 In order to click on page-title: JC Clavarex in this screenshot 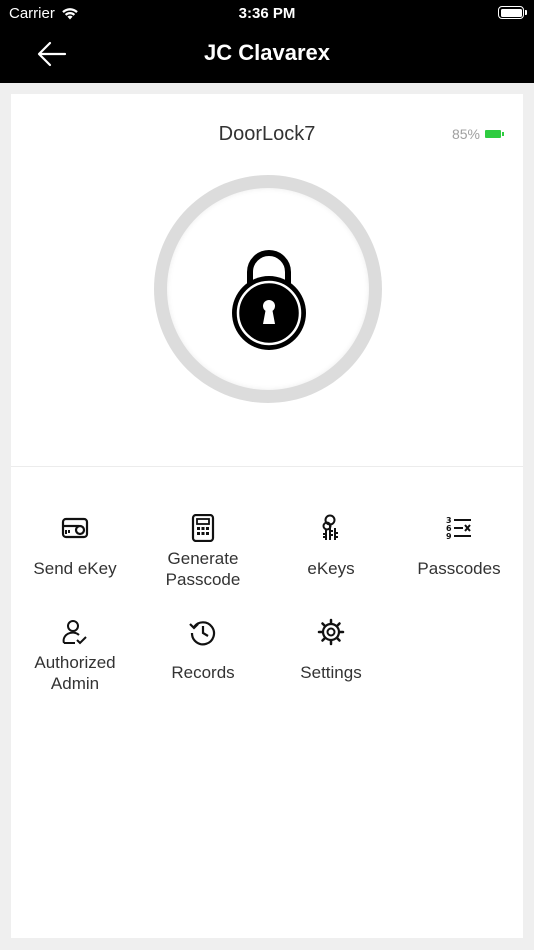, I will do `click(267, 52)`.